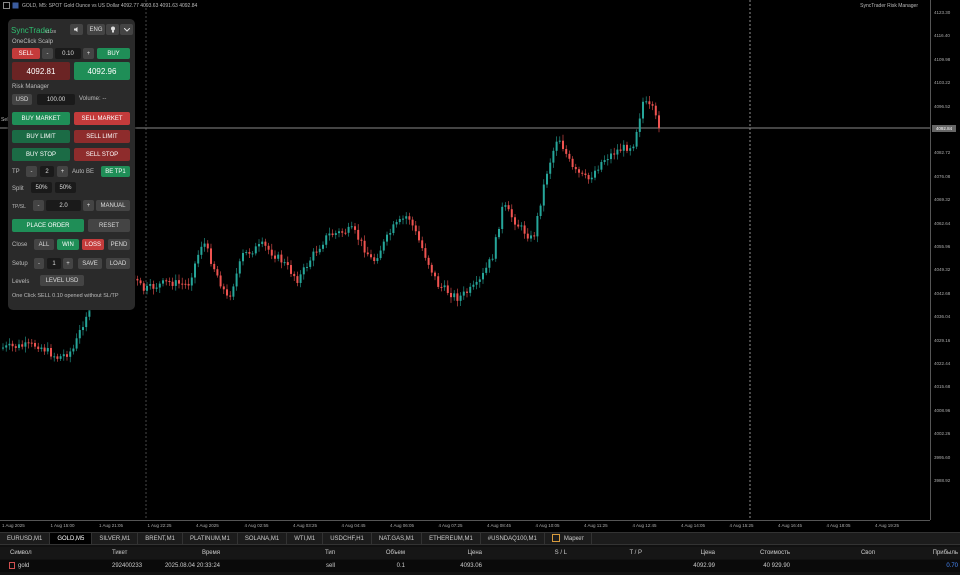  What do you see at coordinates (119, 244) in the screenshot?
I see `close-pending-button: PEND` at bounding box center [119, 244].